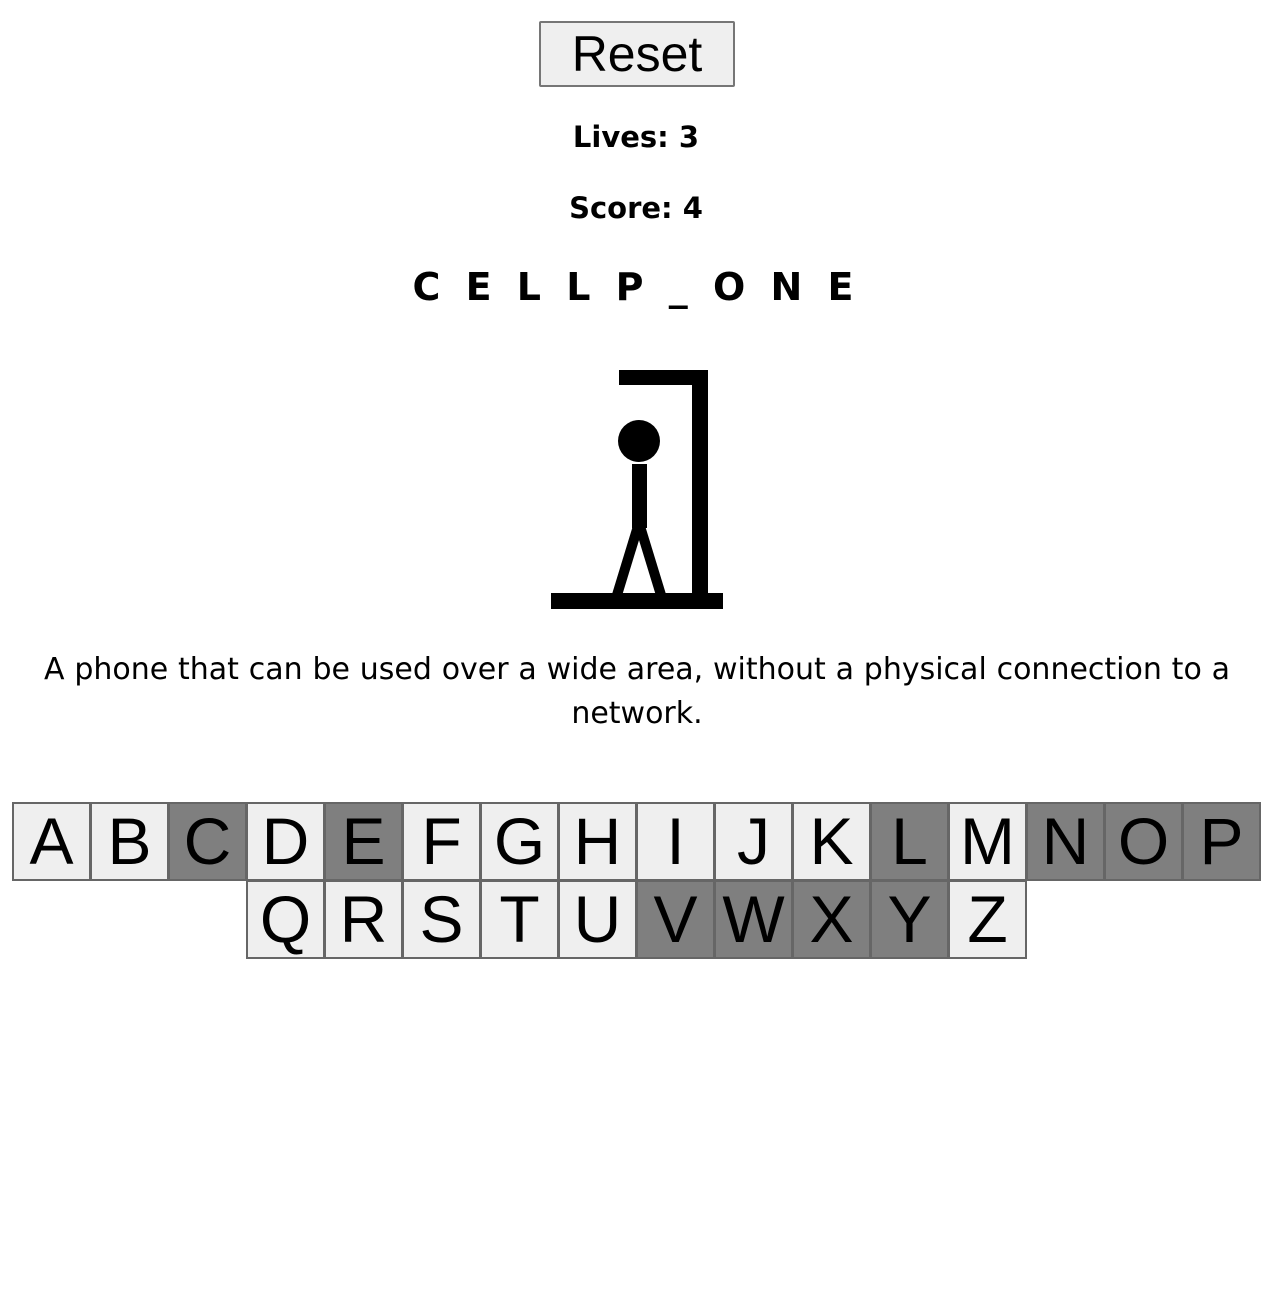 This screenshot has height=1300, width=1272. What do you see at coordinates (597, 841) in the screenshot?
I see `key-h: H` at bounding box center [597, 841].